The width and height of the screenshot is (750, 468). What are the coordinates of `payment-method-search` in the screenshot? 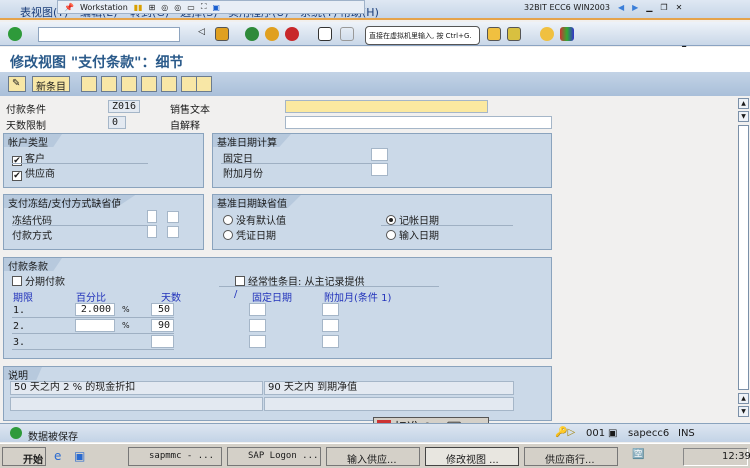 It's located at (173, 232).